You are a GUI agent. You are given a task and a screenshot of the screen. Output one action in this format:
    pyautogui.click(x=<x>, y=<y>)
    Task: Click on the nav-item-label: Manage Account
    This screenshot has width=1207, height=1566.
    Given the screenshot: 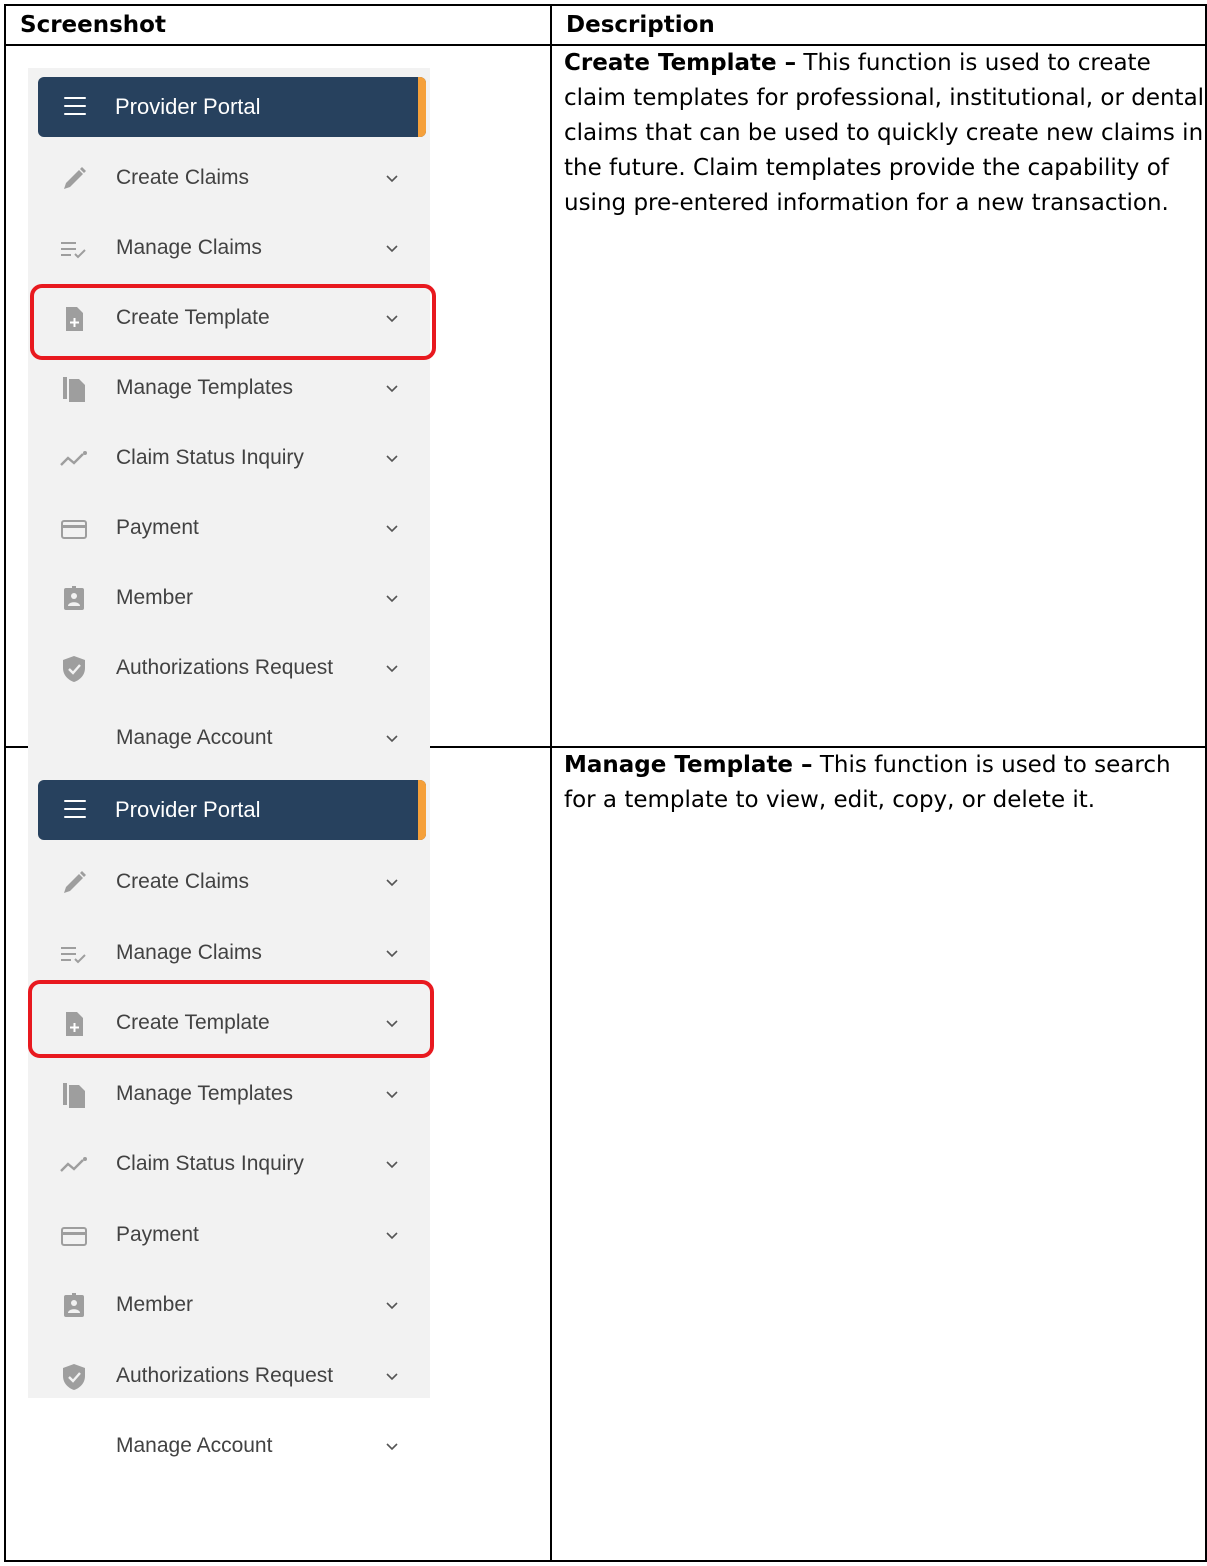 What is the action you would take?
    pyautogui.click(x=194, y=1445)
    